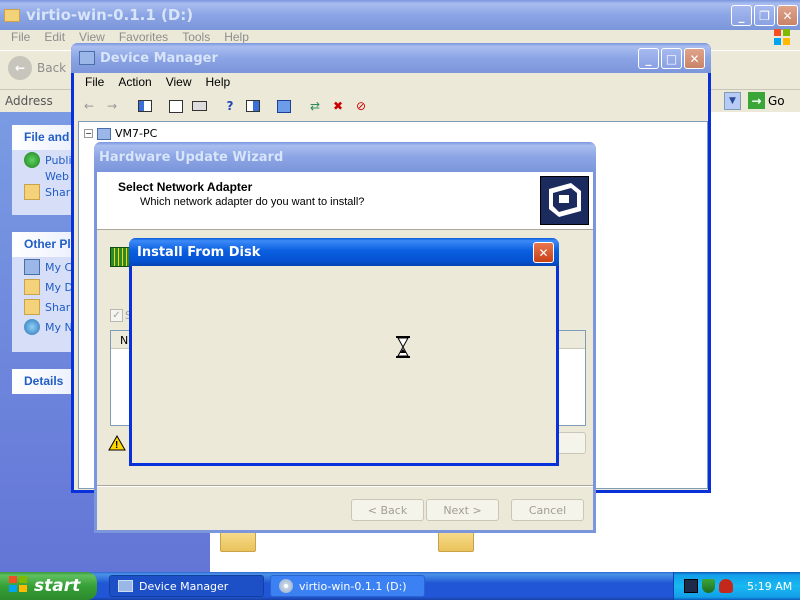 This screenshot has height=600, width=800. What do you see at coordinates (756, 100) in the screenshot?
I see `go-arrow-icon: →` at bounding box center [756, 100].